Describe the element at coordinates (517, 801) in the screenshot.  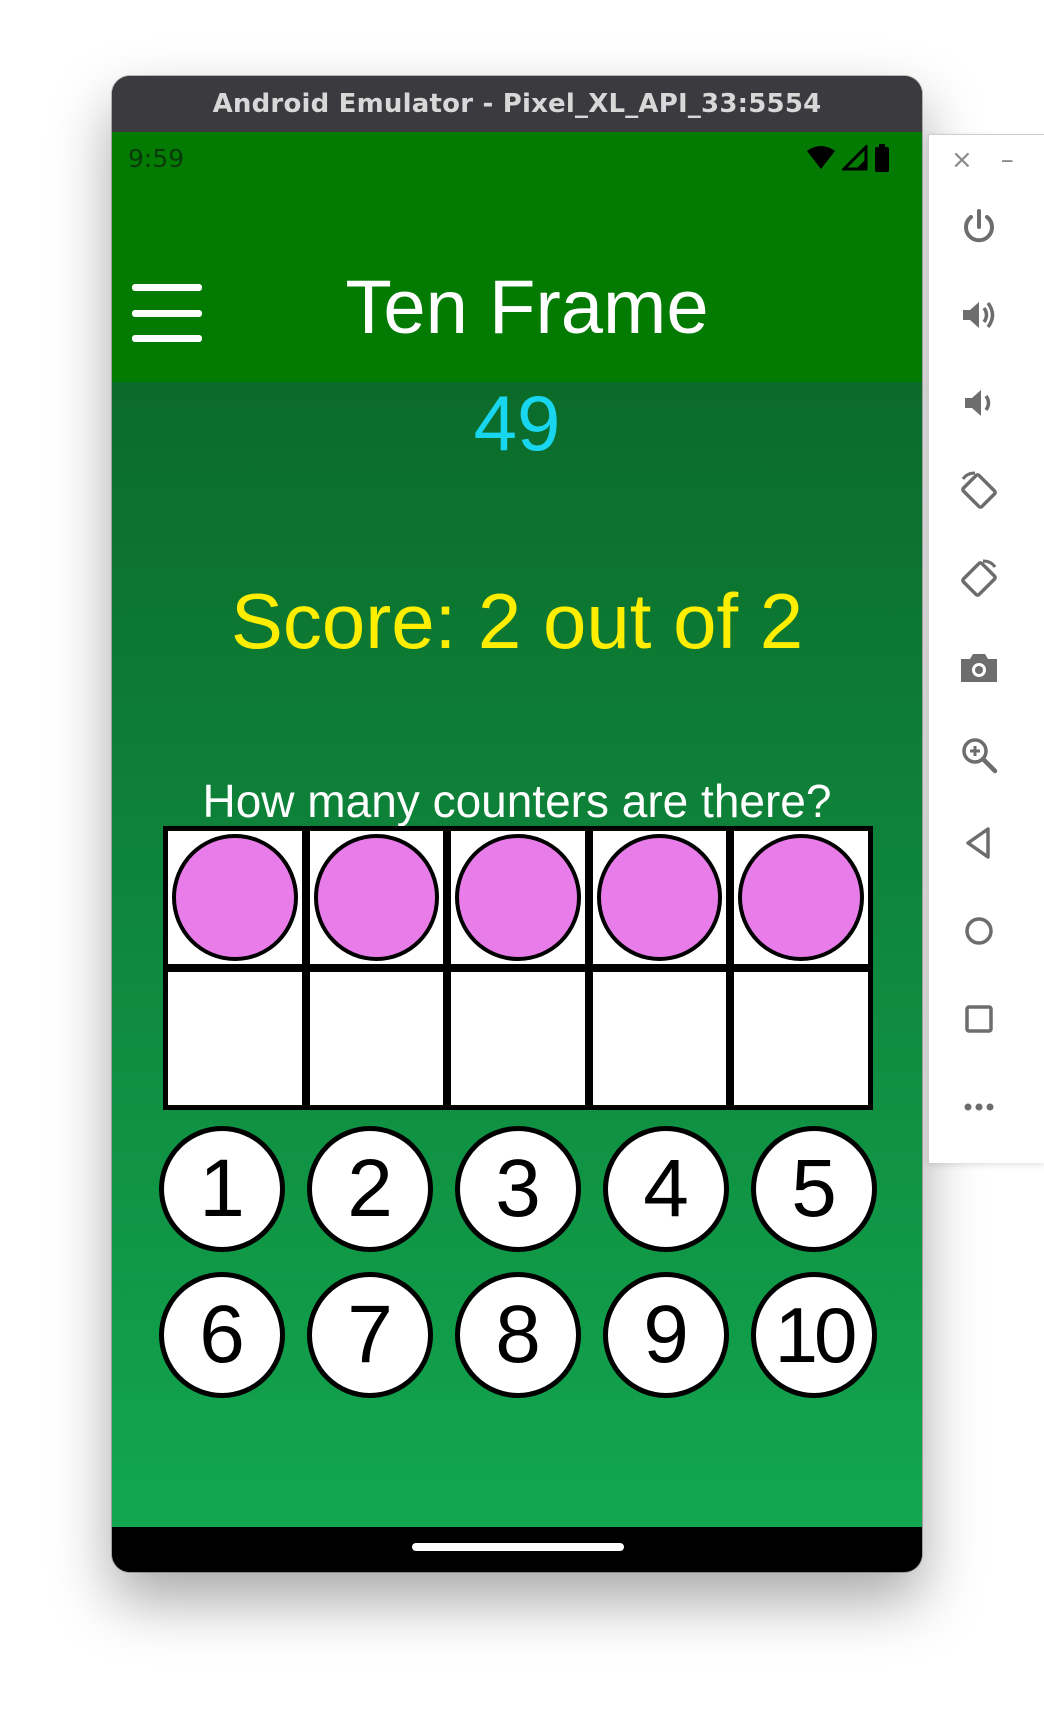
I see `question-label: How many counters are there?` at that location.